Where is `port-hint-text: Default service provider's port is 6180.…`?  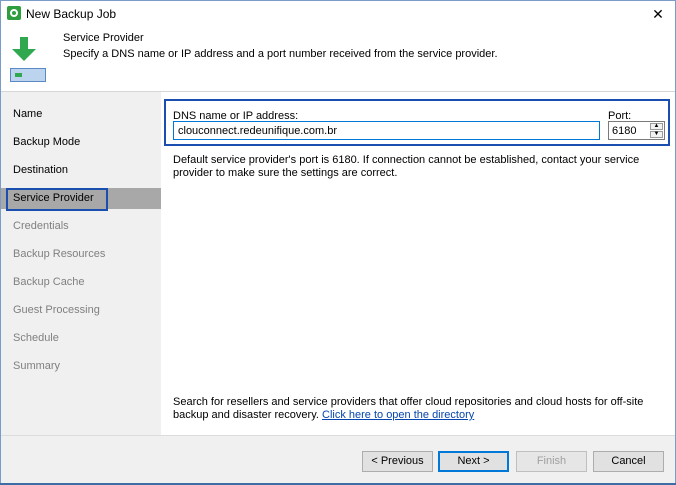 port-hint-text: Default service provider's port is 6180.… is located at coordinates (406, 166).